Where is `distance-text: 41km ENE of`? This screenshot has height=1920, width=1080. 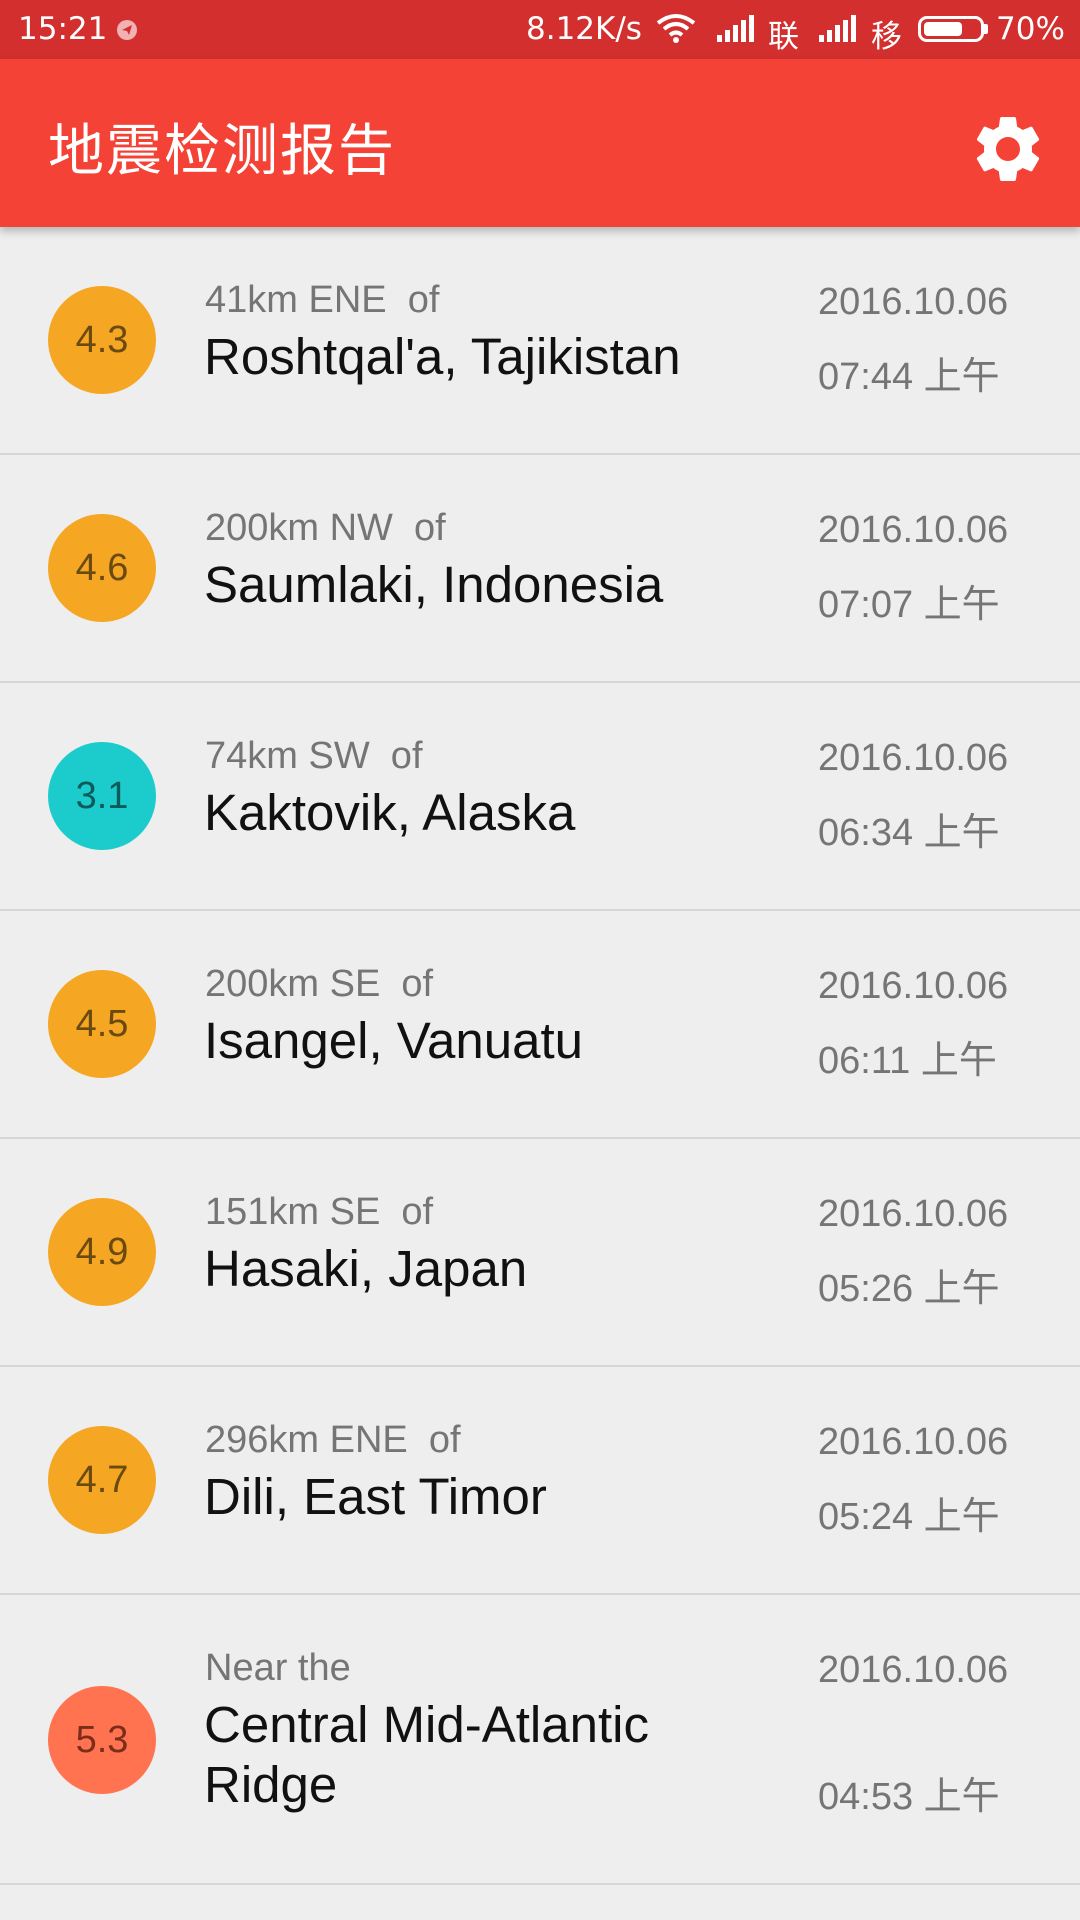
distance-text: 41km ENE of is located at coordinates (322, 300).